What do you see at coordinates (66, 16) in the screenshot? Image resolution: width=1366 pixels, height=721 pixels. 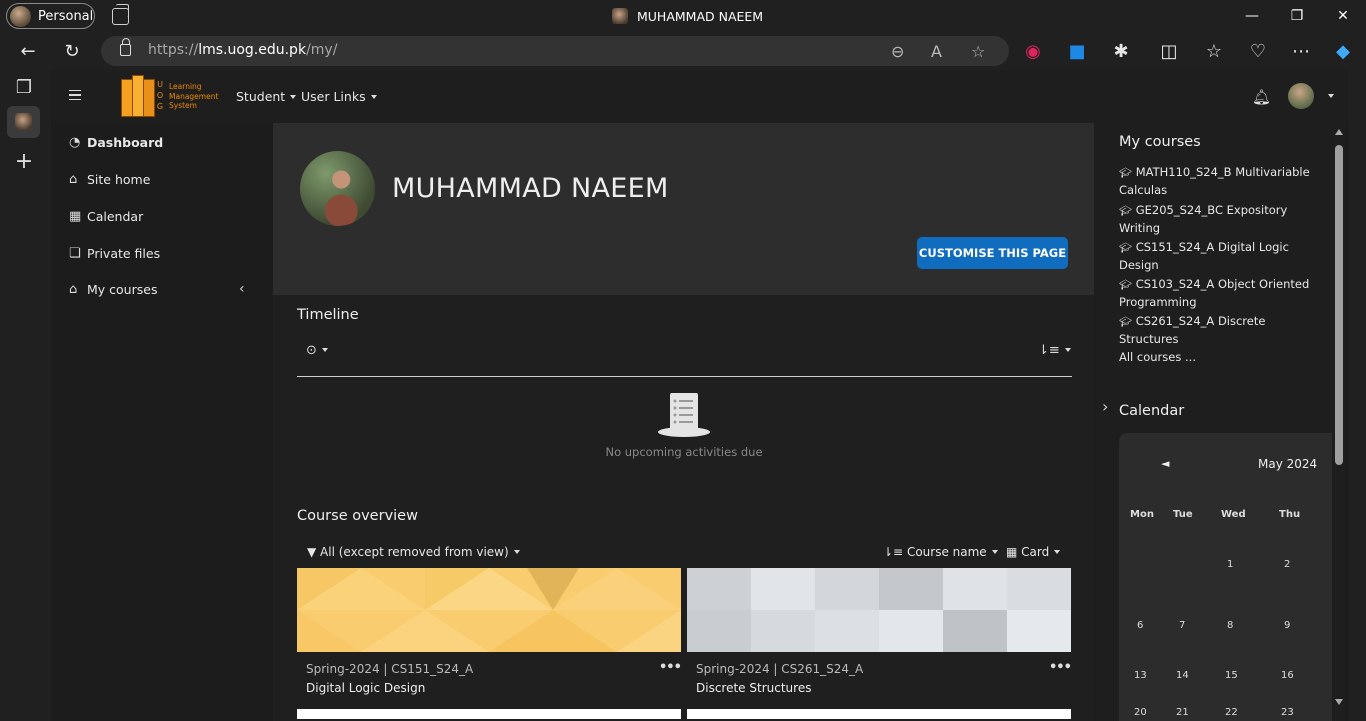 I see `profile-label: Personal` at bounding box center [66, 16].